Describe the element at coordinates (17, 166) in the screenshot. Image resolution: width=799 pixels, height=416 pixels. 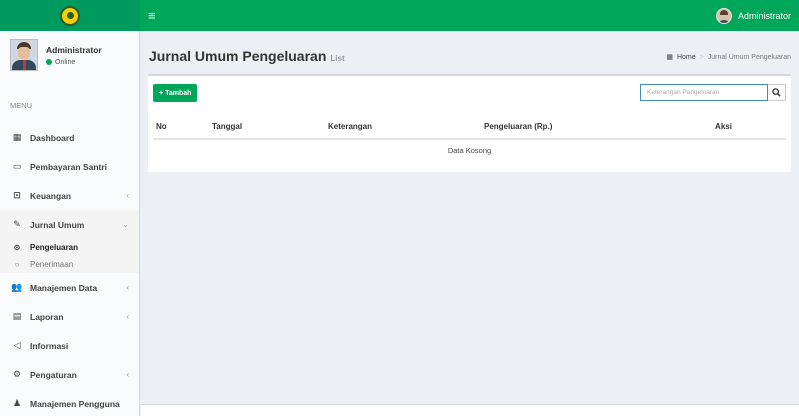
I see `credit-card-icon: ▭` at that location.